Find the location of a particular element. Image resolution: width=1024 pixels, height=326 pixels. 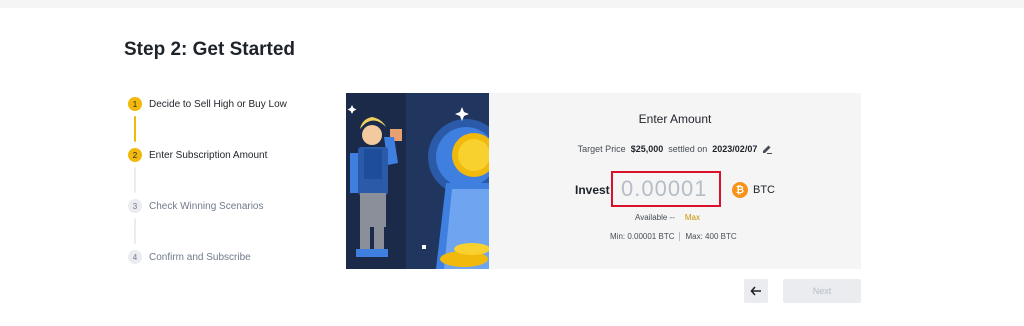

panel-title: Enter Amount is located at coordinates (675, 119).